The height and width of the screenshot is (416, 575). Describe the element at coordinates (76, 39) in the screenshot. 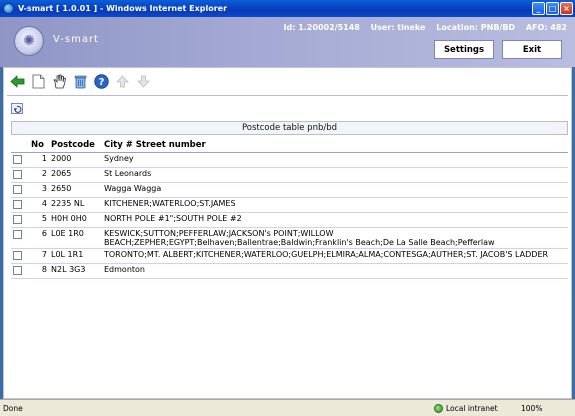

I see `brand-name: V-smart` at that location.